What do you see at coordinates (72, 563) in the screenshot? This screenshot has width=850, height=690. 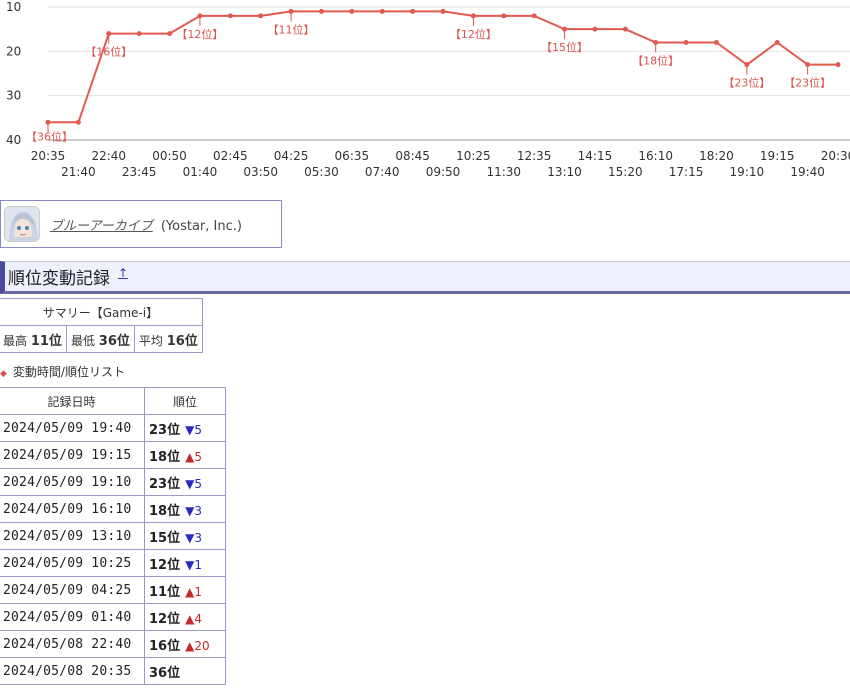 I see `history-date: 2024/05/09 10:25` at bounding box center [72, 563].